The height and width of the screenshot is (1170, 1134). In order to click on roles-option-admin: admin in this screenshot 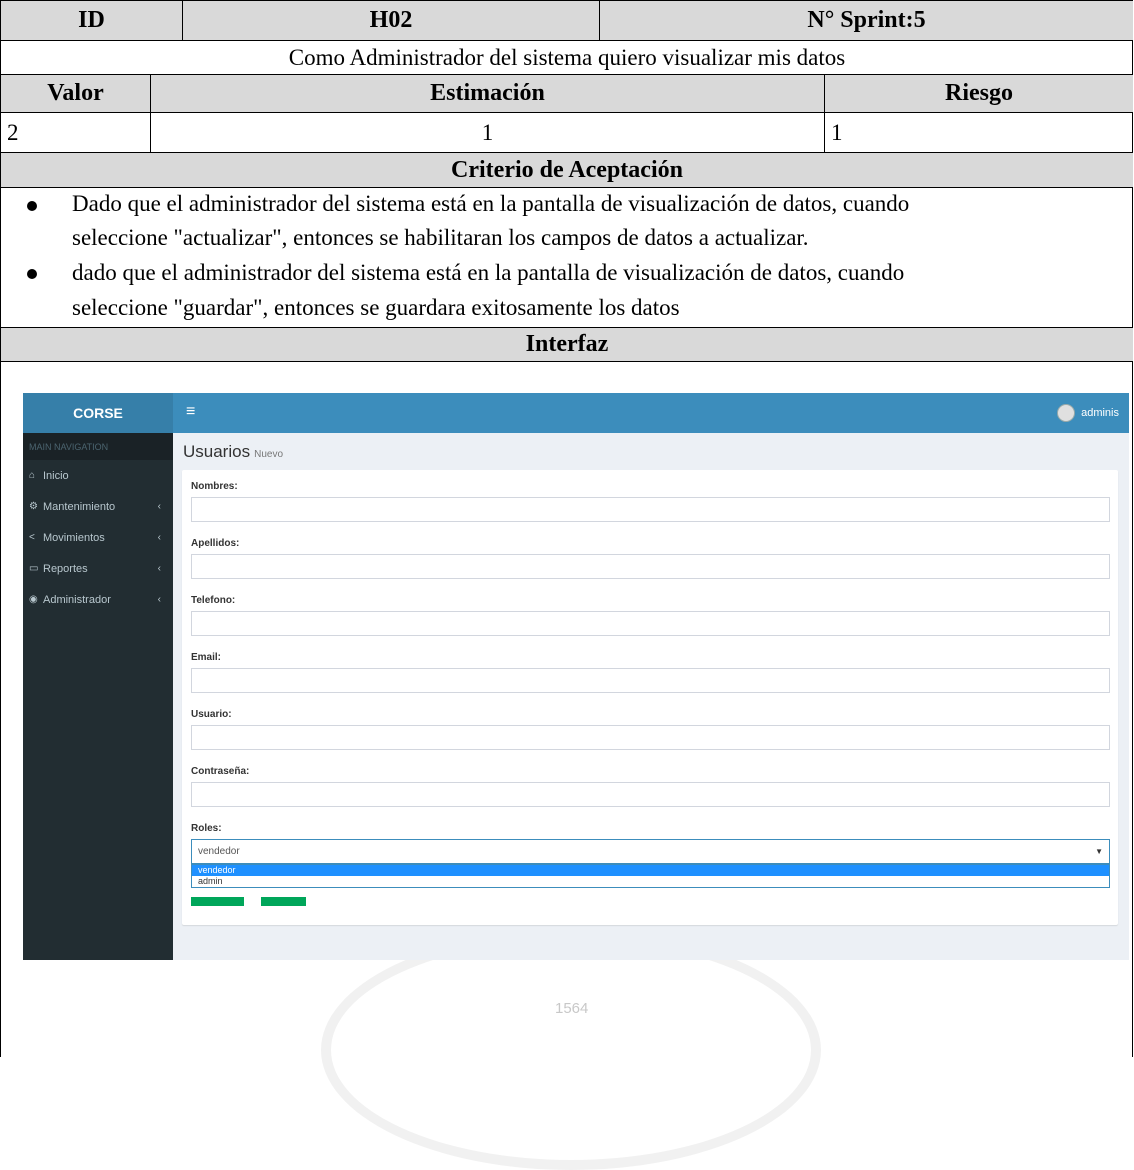, I will do `click(650, 881)`.